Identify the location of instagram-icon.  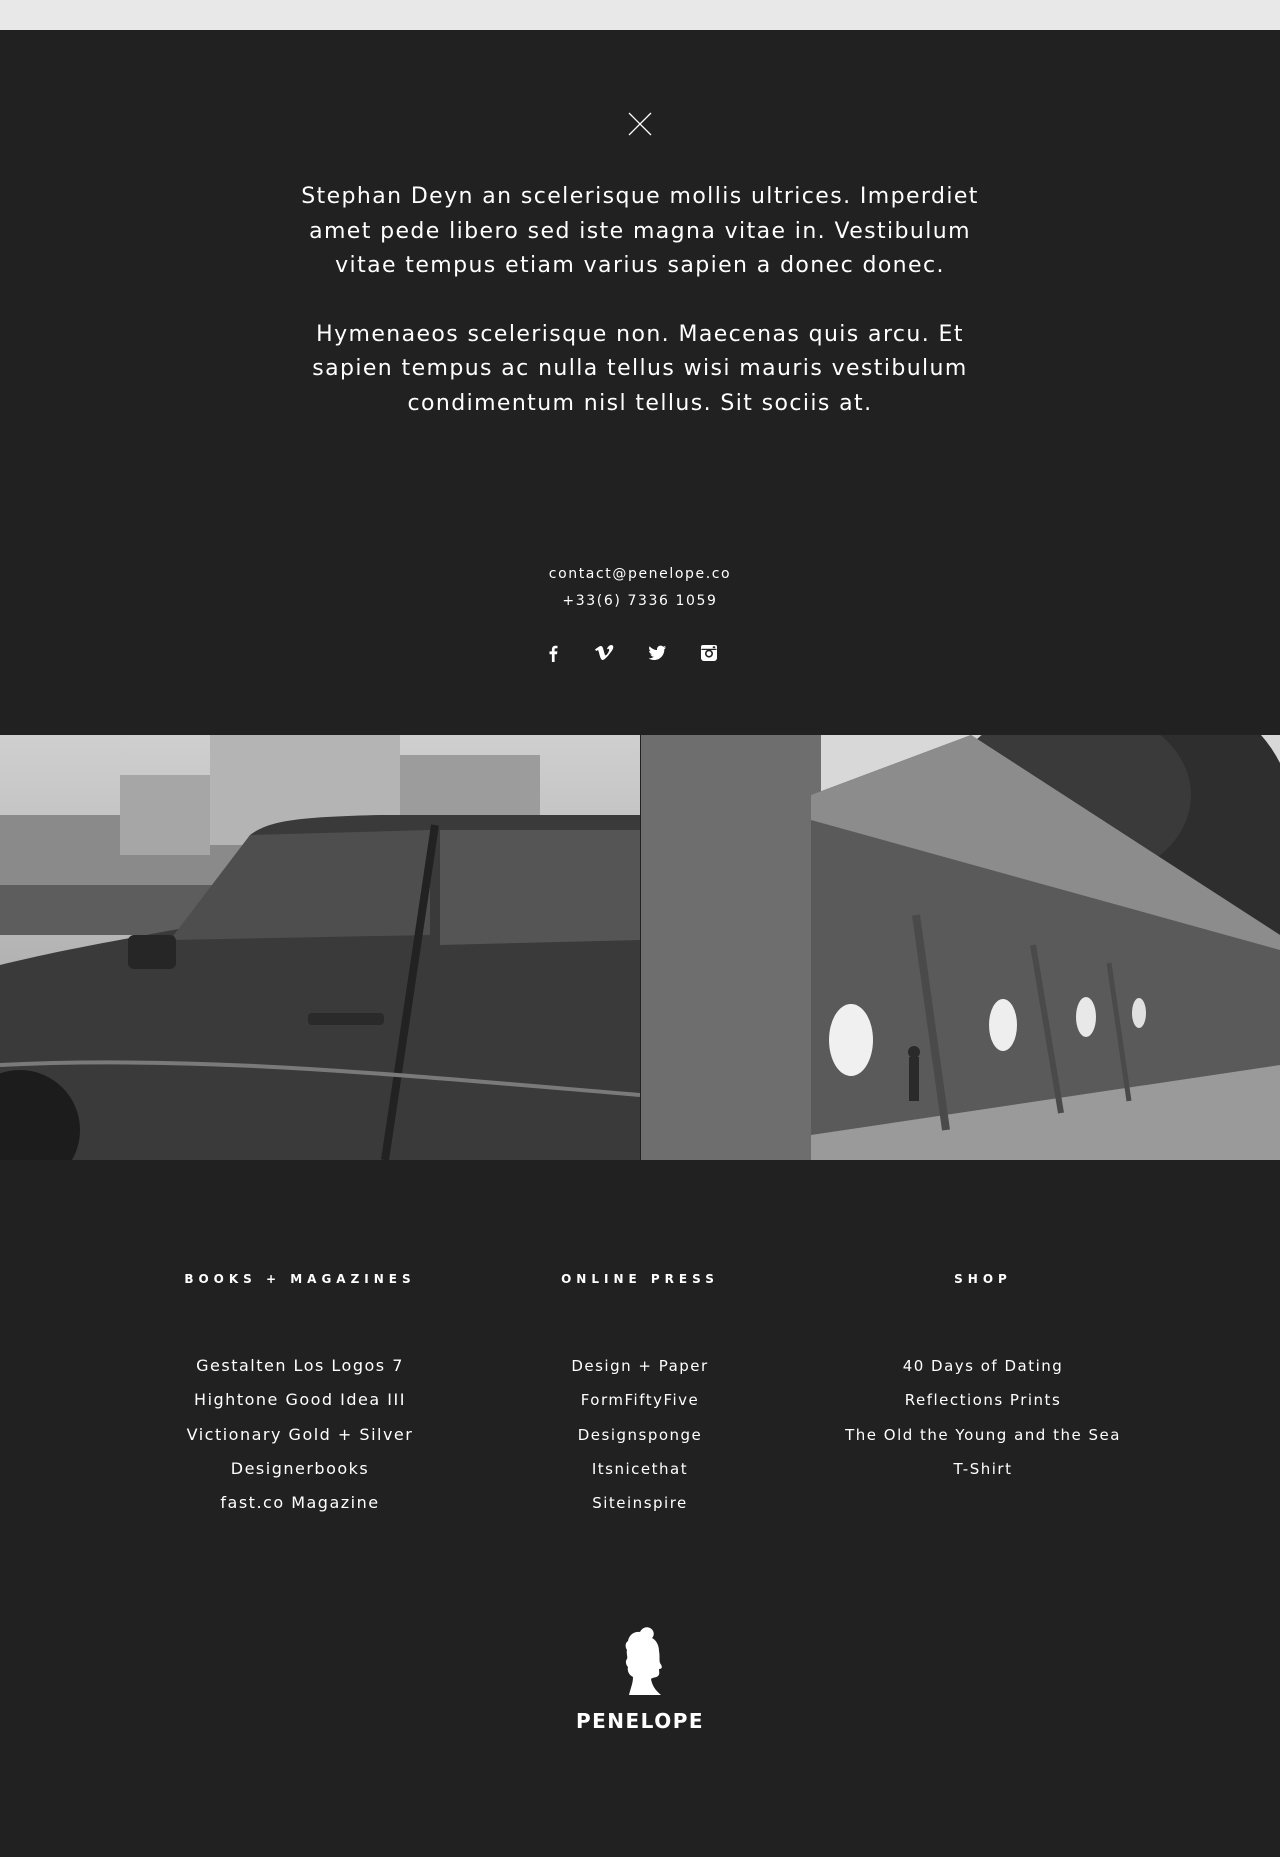
(709, 653).